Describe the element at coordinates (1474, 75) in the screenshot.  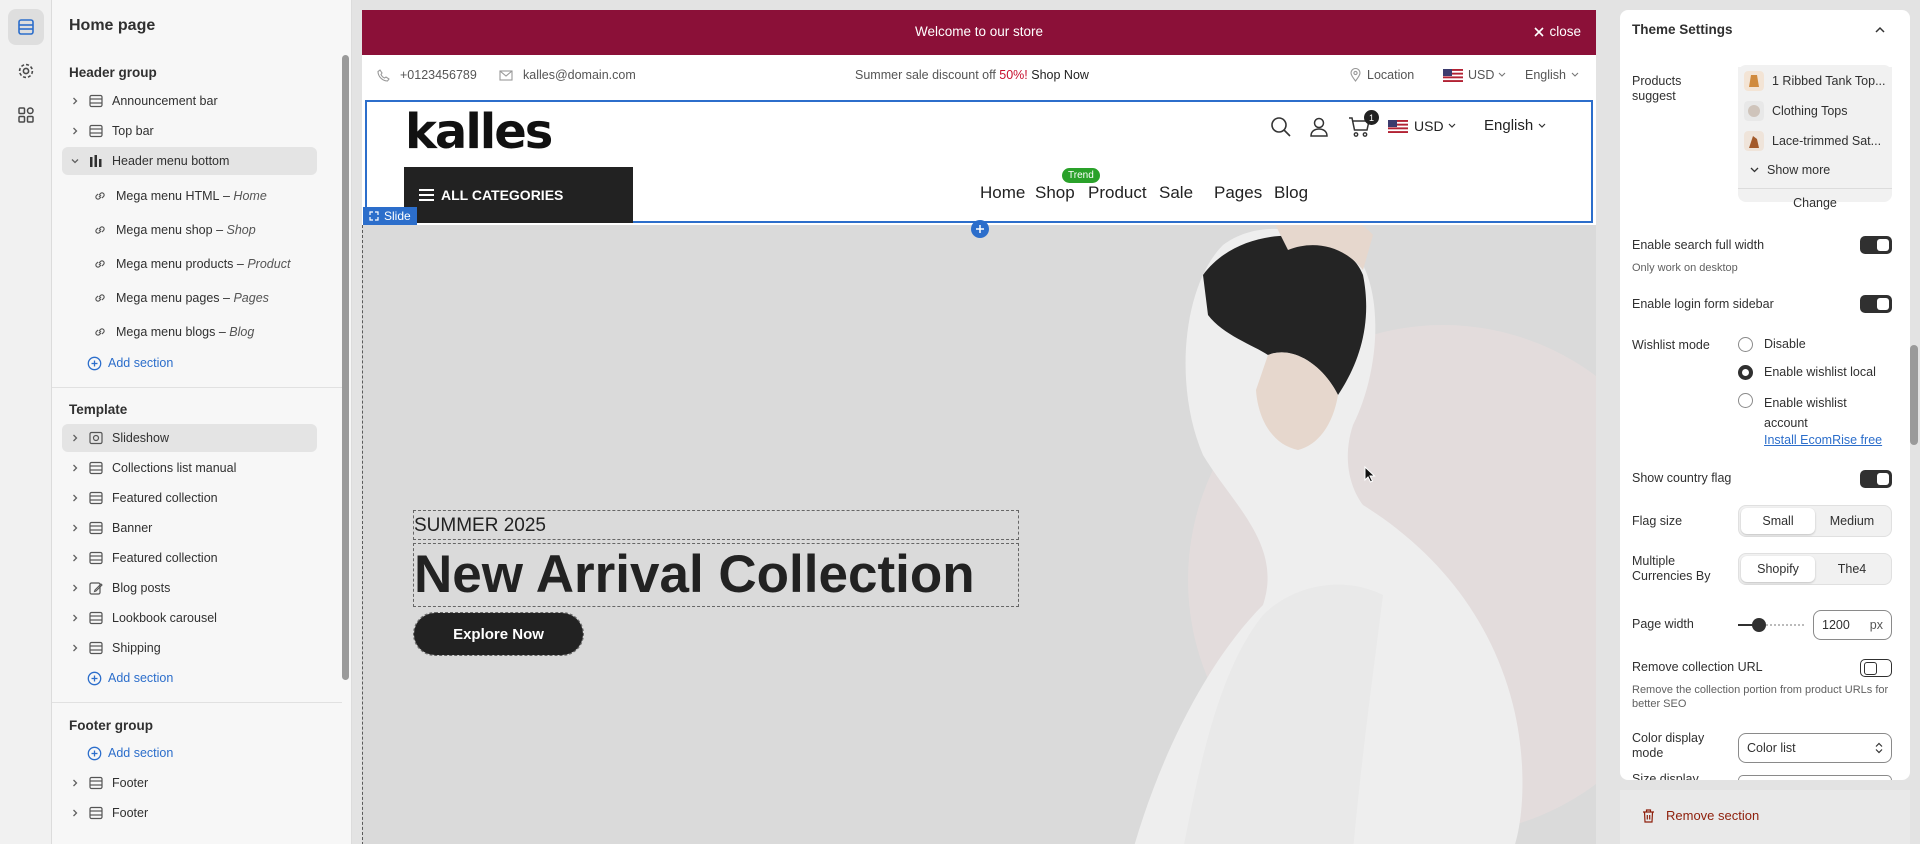
I see `topbar-currency-select: USD` at that location.